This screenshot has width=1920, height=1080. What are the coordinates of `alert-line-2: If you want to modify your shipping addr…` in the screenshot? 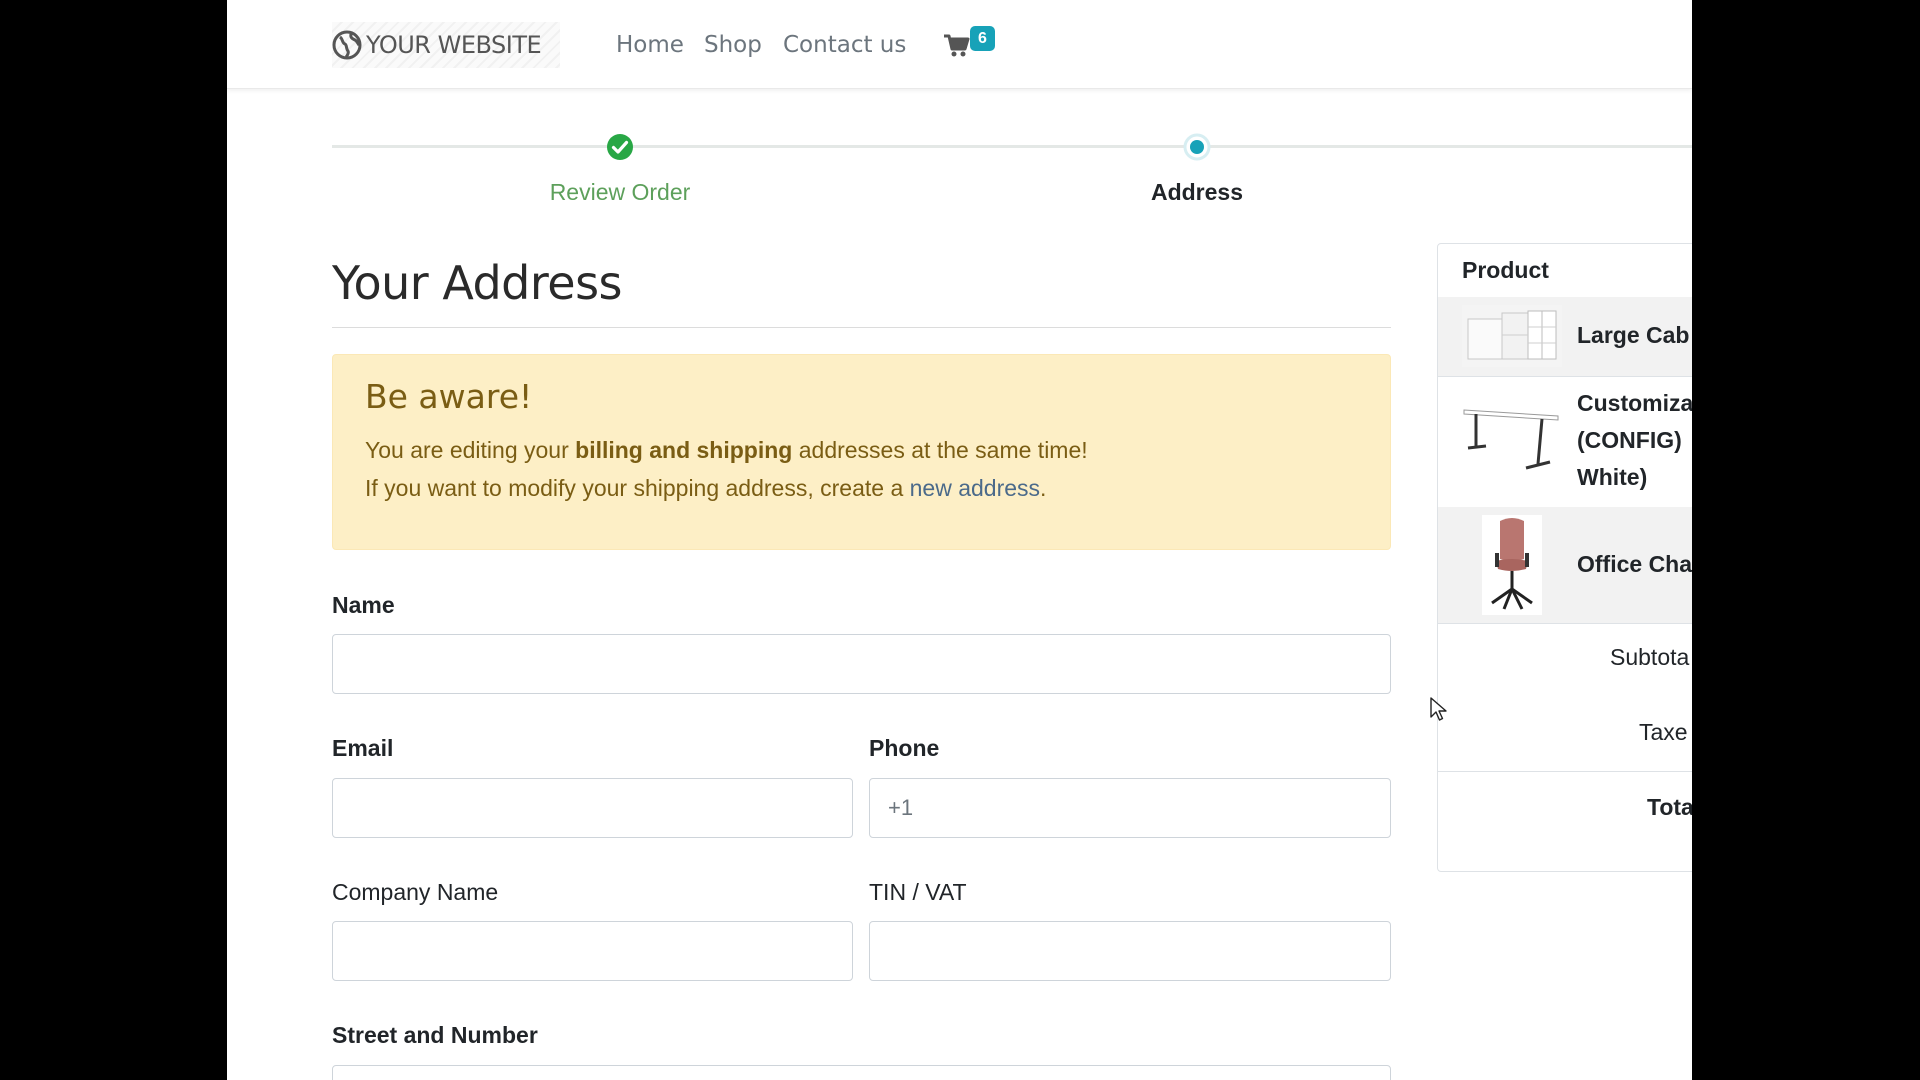 It's located at (705, 488).